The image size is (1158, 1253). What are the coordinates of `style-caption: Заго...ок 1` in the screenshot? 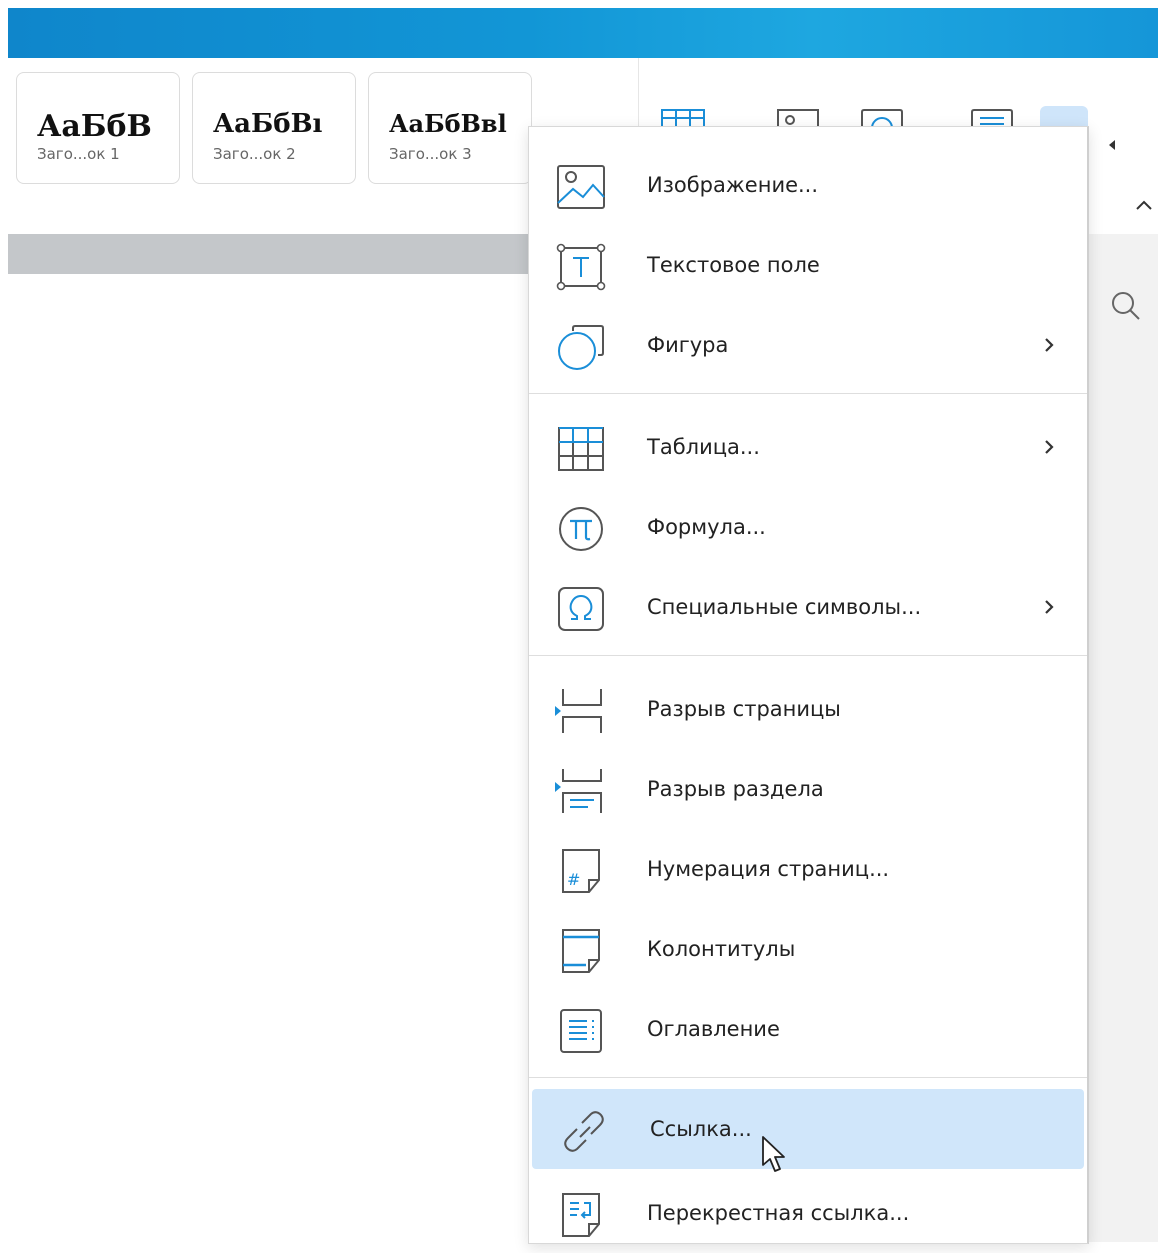 It's located at (78, 154).